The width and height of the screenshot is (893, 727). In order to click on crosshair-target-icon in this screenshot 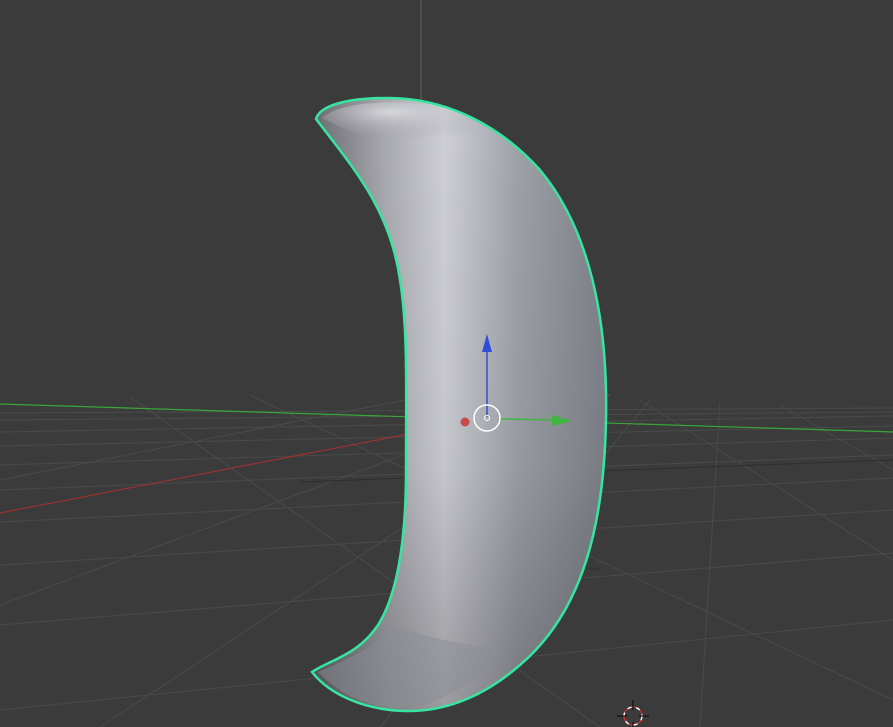, I will do `click(633, 713)`.